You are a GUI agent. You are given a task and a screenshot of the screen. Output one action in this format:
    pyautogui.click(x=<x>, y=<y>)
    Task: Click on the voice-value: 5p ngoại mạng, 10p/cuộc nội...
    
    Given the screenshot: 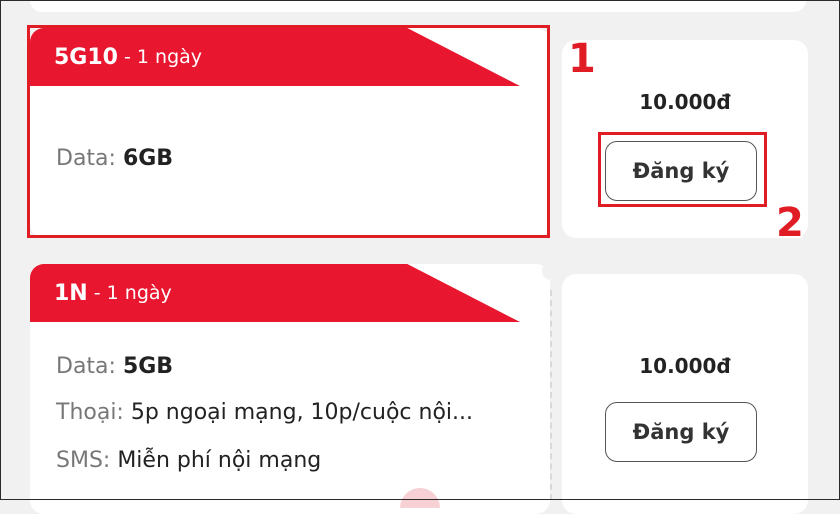 What is the action you would take?
    pyautogui.click(x=302, y=412)
    